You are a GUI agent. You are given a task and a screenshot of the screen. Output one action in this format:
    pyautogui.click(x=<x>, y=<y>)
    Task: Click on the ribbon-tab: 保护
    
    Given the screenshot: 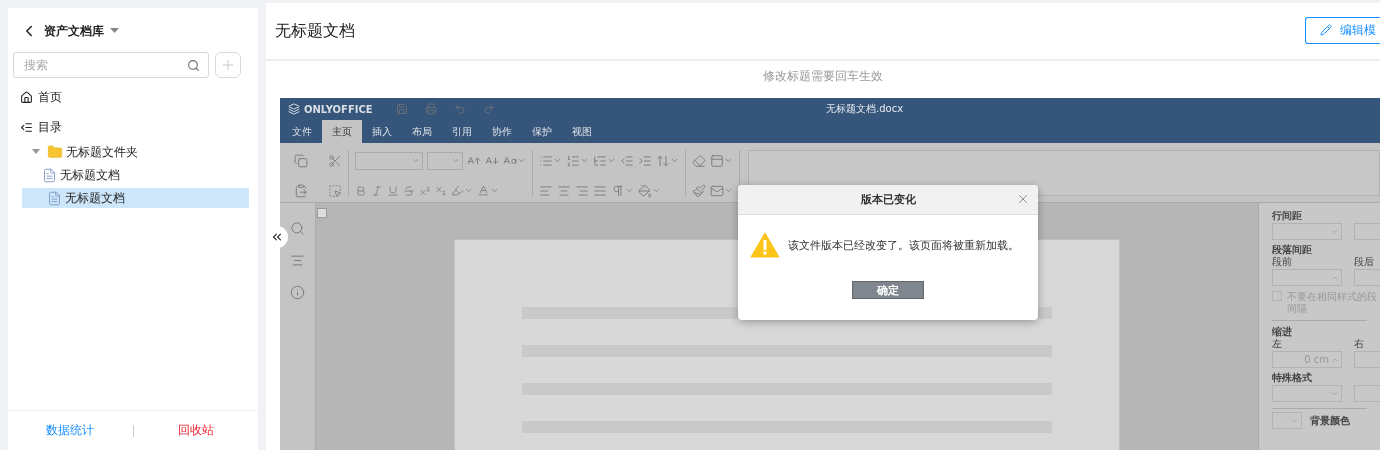 What is the action you would take?
    pyautogui.click(x=542, y=131)
    